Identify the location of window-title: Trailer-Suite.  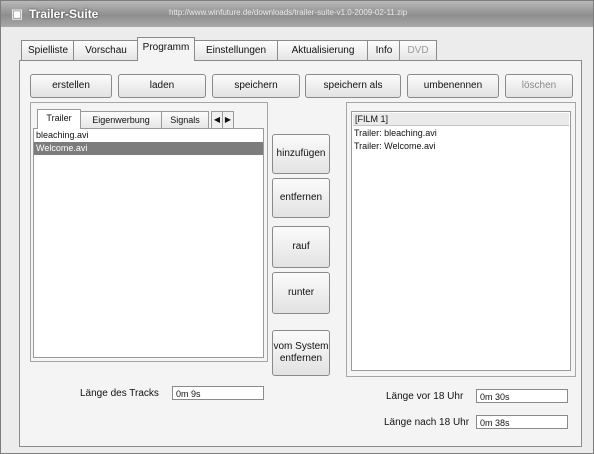
(64, 14).